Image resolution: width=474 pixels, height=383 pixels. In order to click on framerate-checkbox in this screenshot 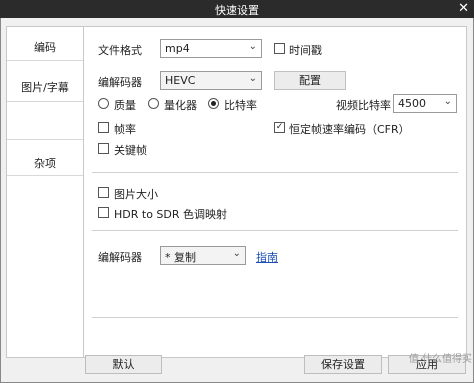, I will do `click(103, 127)`.